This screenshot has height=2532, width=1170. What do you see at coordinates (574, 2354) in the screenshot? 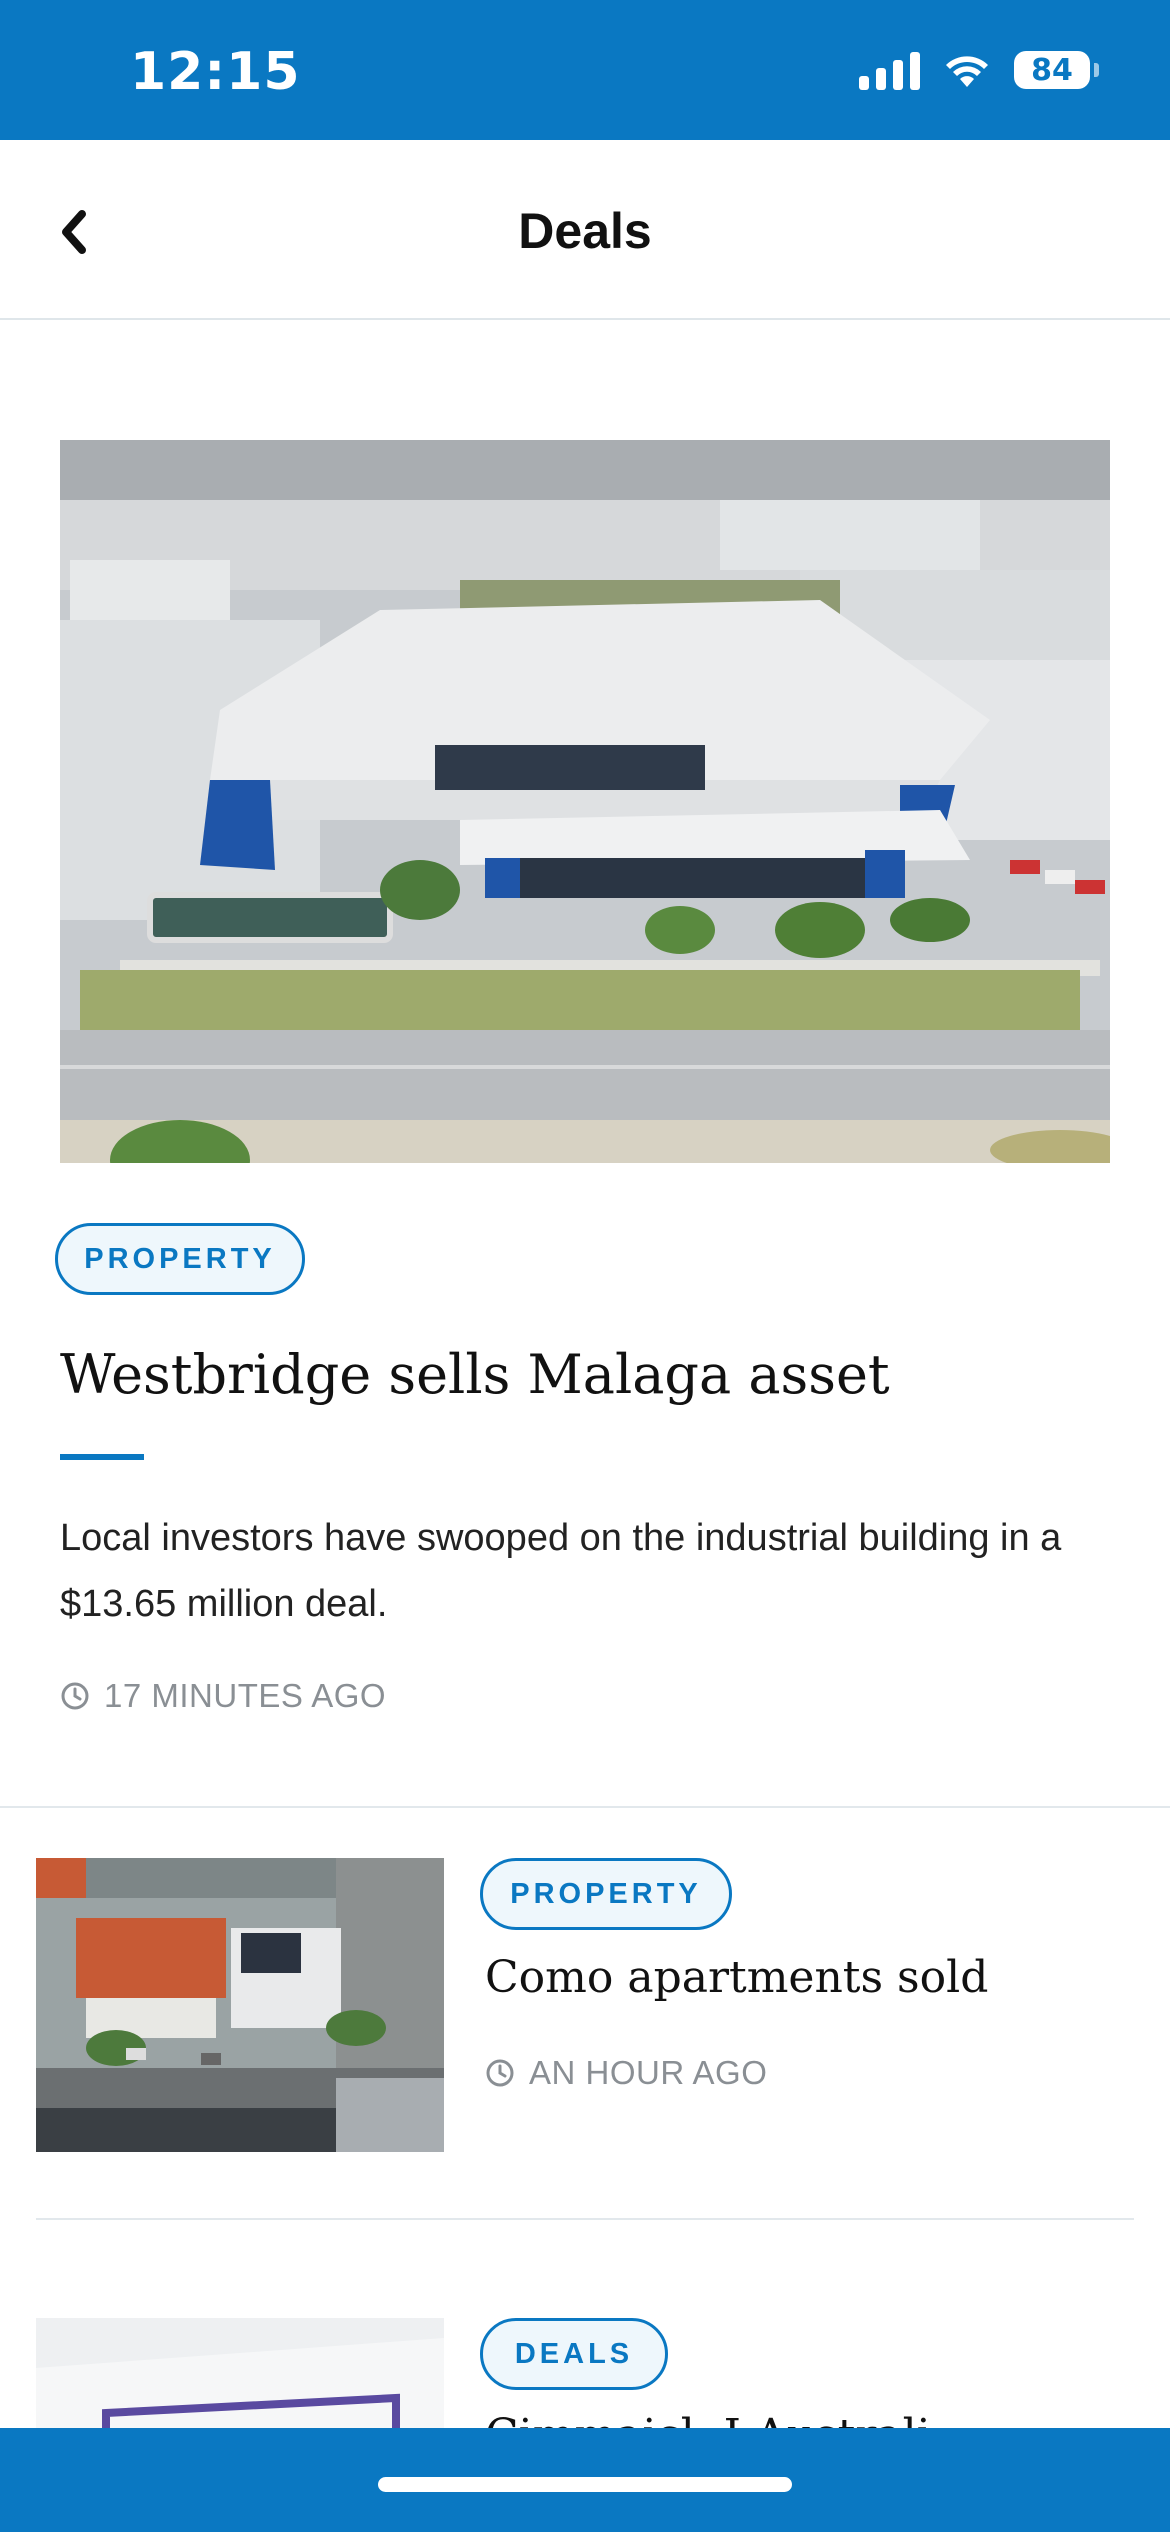
I see `article-category-tag: DEALS` at bounding box center [574, 2354].